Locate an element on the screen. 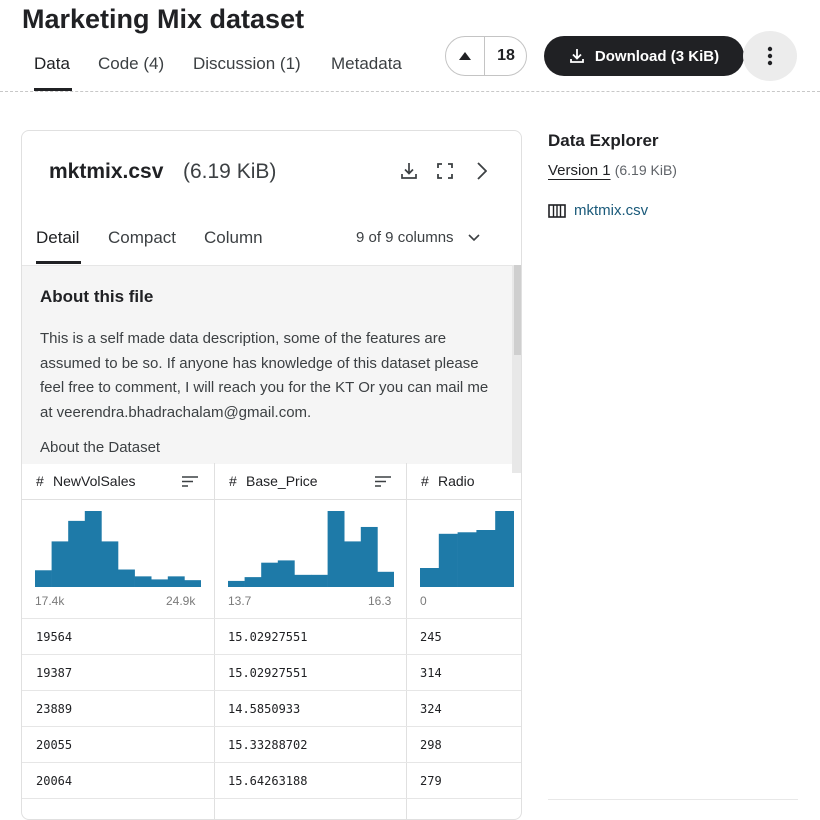 The width and height of the screenshot is (820, 820). download-button-label: Download (3 KiB) is located at coordinates (657, 56).